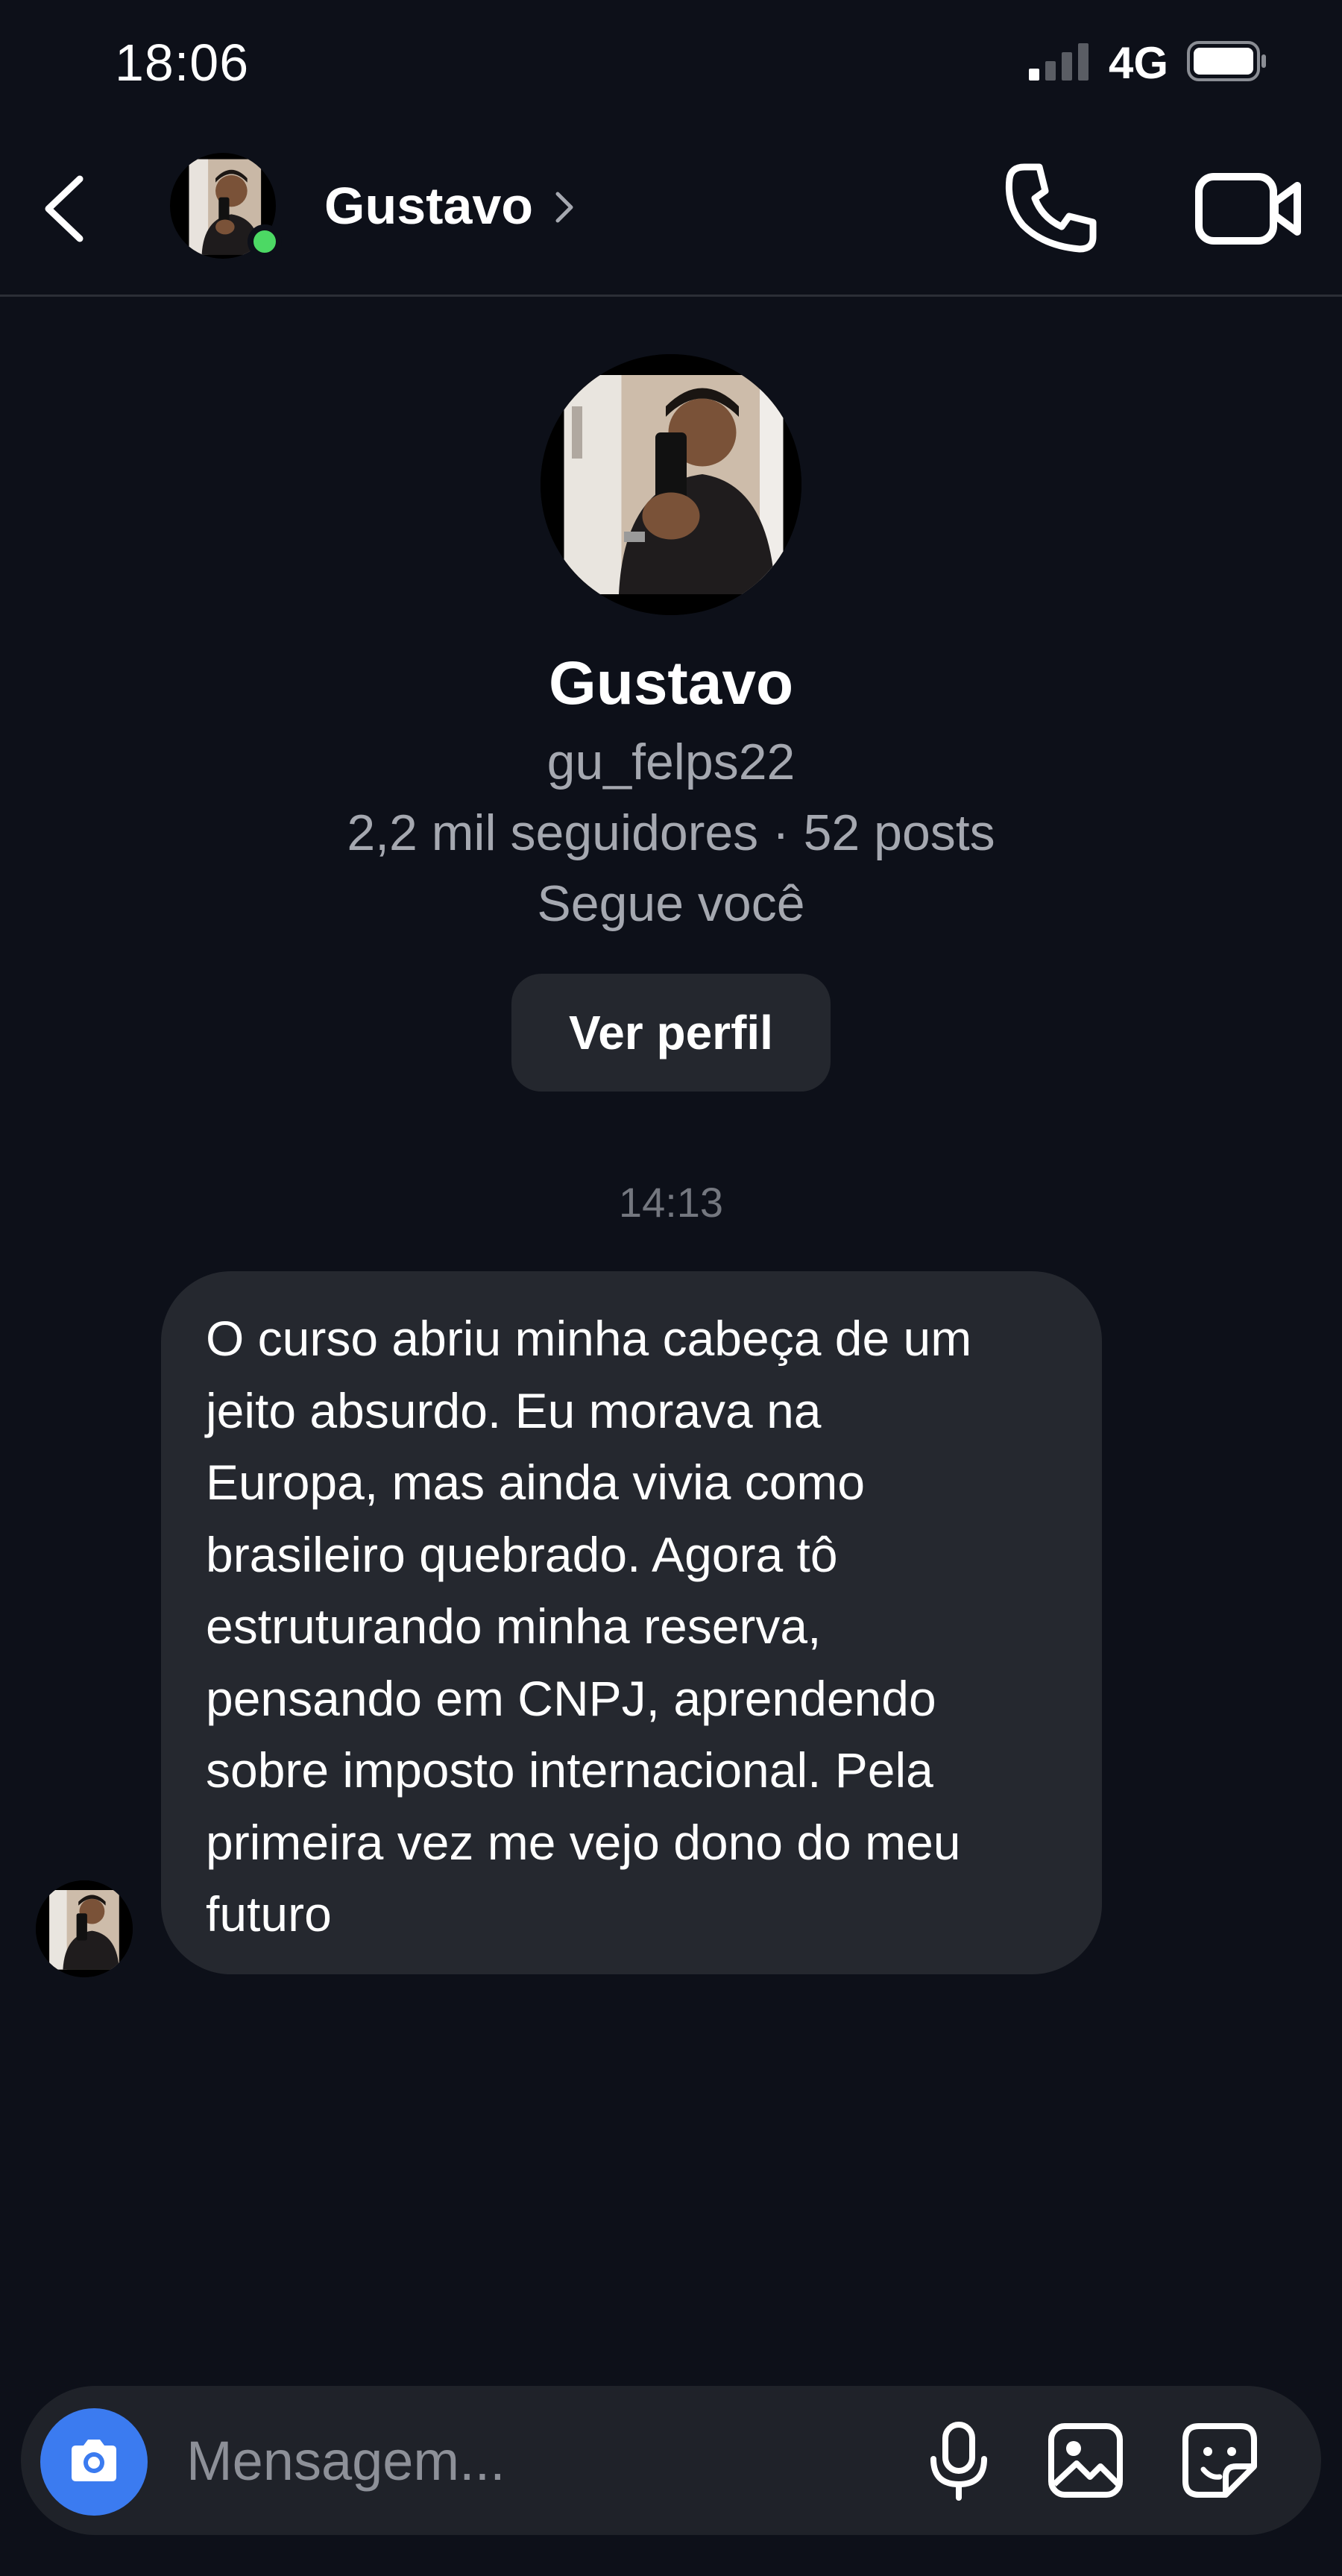 This screenshot has width=1342, height=2576. I want to click on header-avatar, so click(226, 206).